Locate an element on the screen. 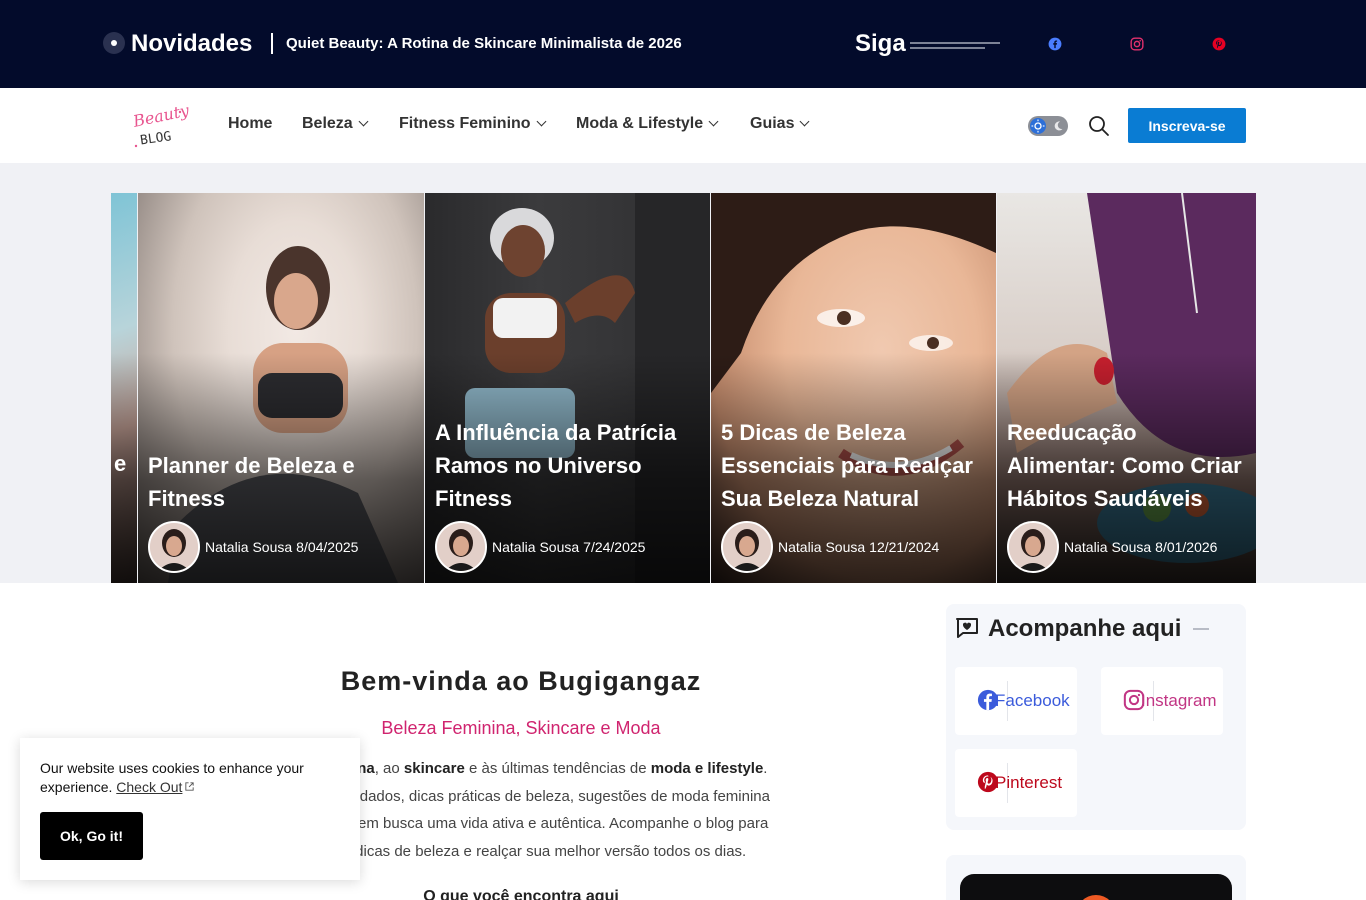 This screenshot has height=900, width=1366. news-dot-icon is located at coordinates (114, 43).